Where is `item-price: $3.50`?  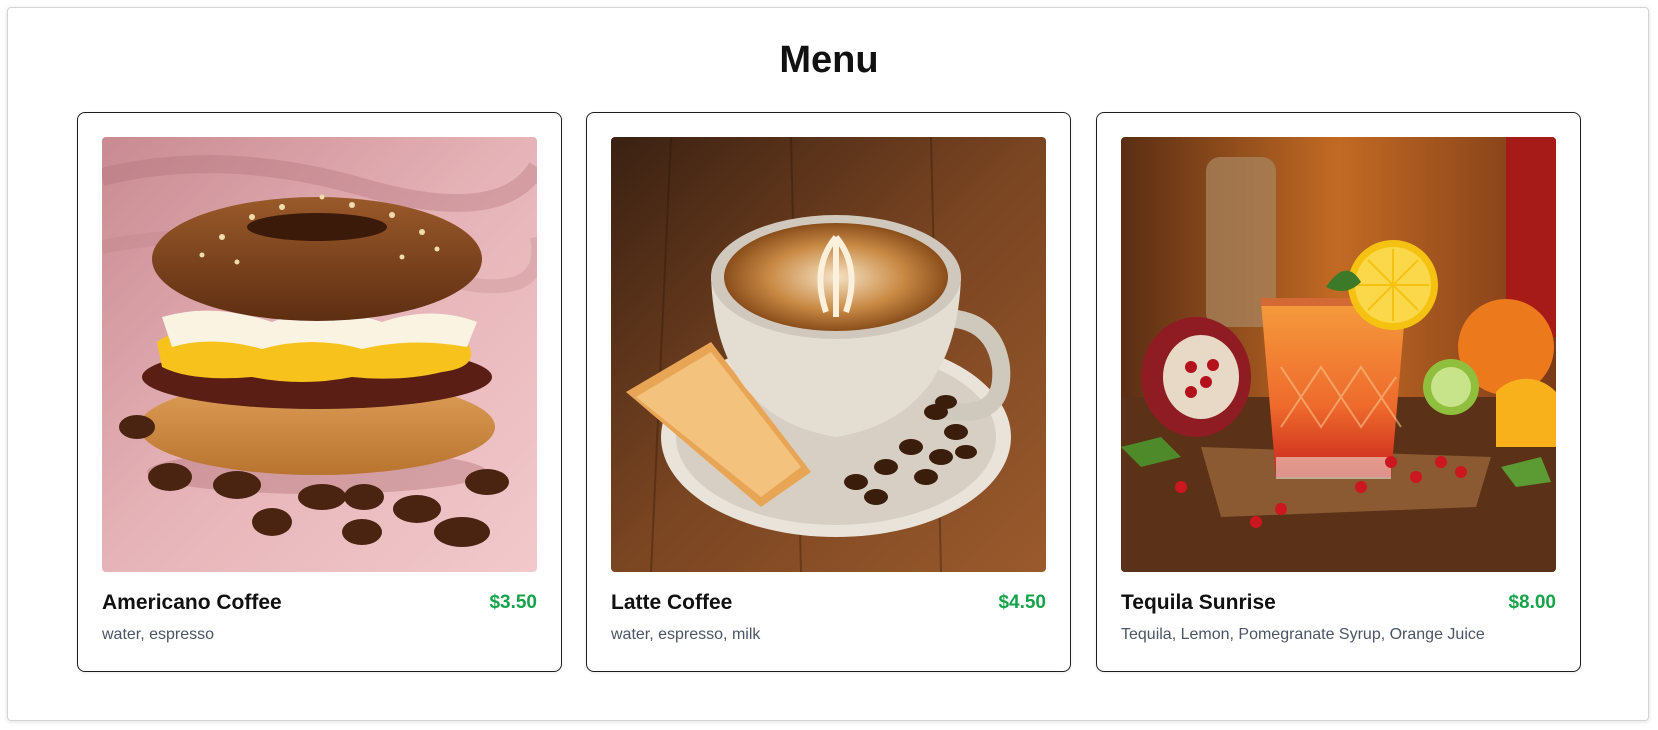 item-price: $3.50 is located at coordinates (513, 602).